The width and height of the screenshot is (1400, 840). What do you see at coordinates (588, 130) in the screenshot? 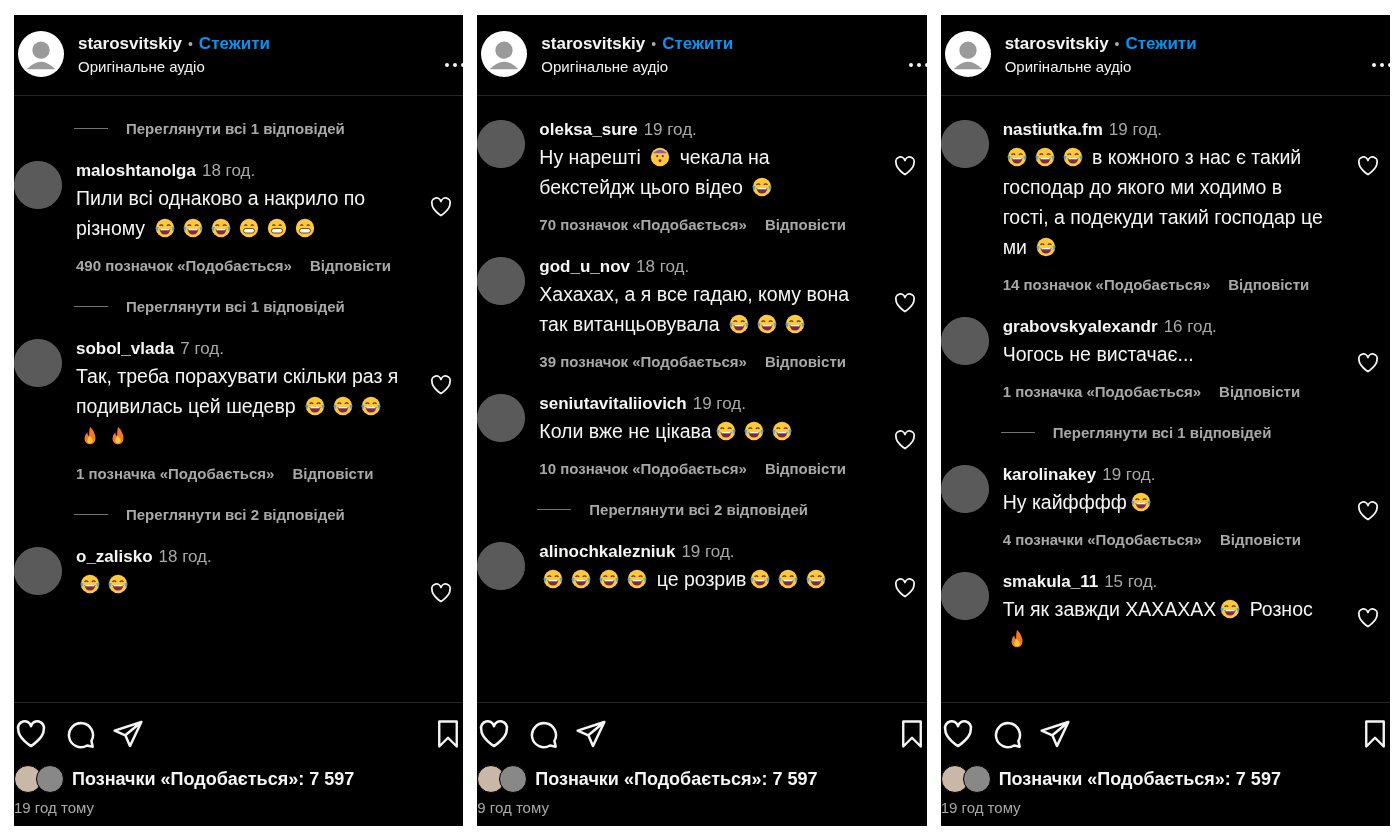
I see `comment-username: oleksa_sure` at bounding box center [588, 130].